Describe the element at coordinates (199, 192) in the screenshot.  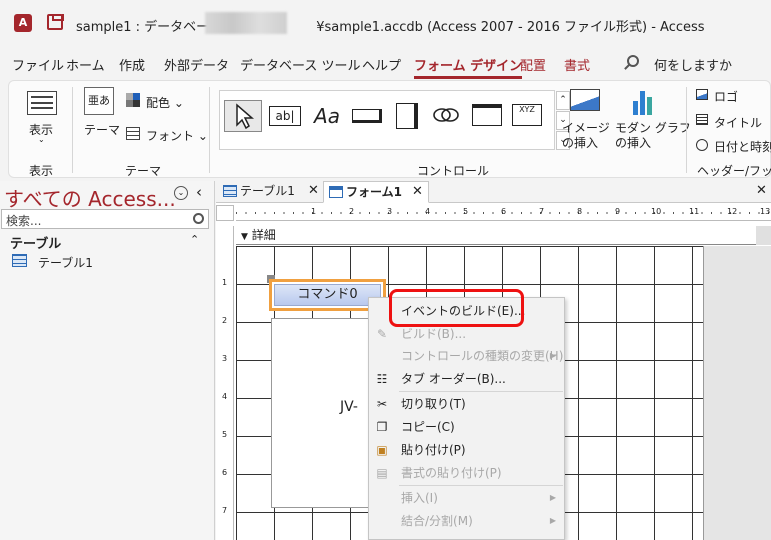
I see `collapse-pane-icon: ‹` at that location.